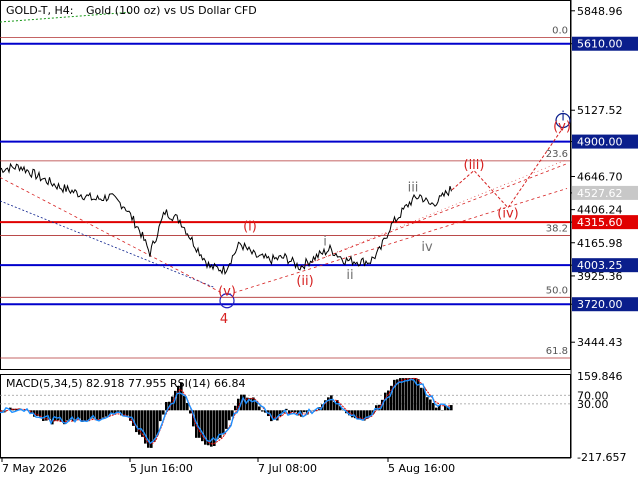 This screenshot has height=480, width=640. Describe the element at coordinates (304, 281) in the screenshot. I see `wave-label: (ii)` at that location.